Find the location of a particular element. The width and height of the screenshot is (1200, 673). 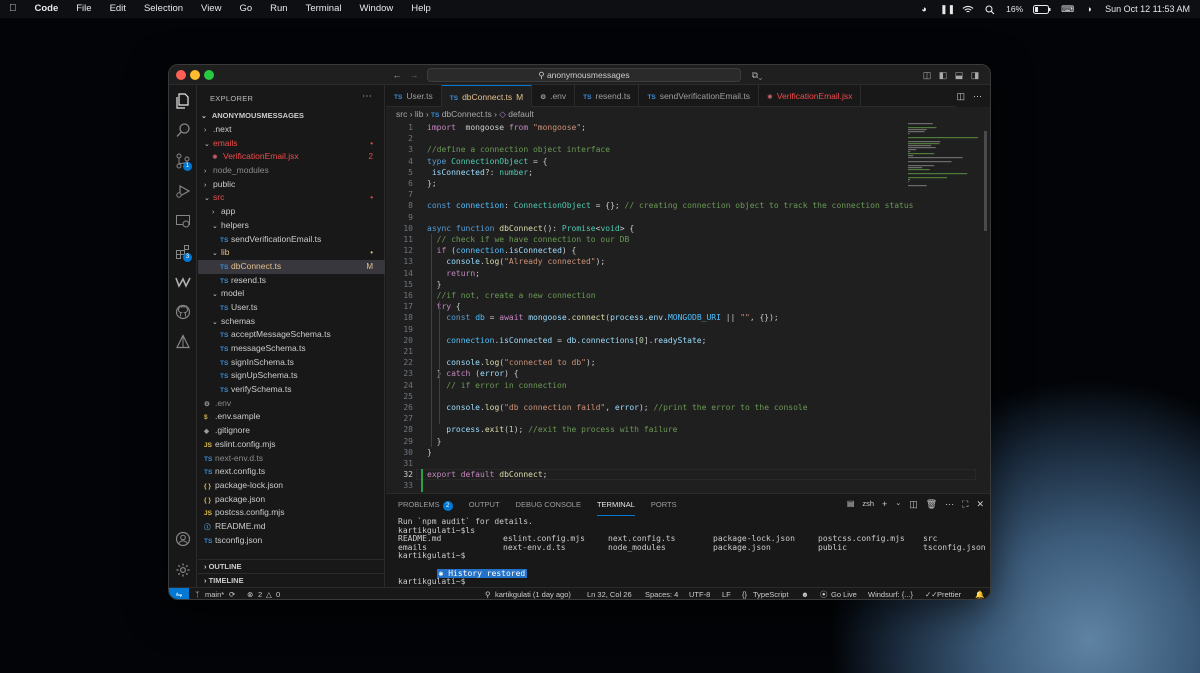

toggle-primary-sidebar-icon: ◧ is located at coordinates (943, 75).